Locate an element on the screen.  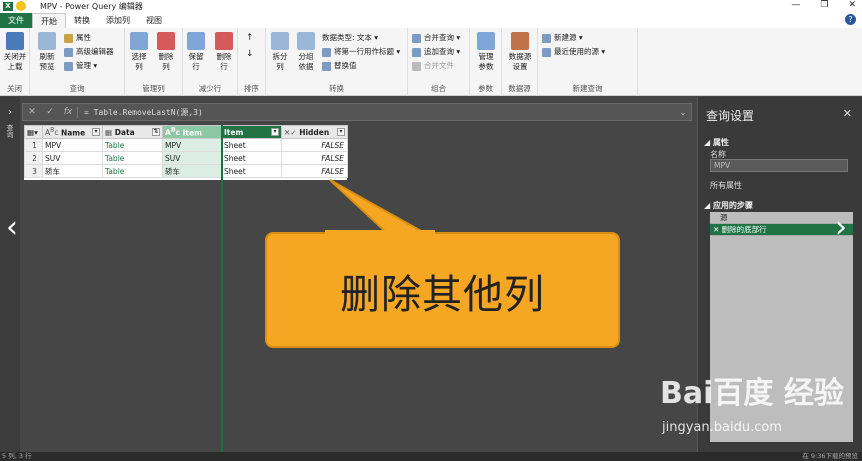
group-reduce-rows: 保留 行 删除 行 减少行 is located at coordinates (210, 62).